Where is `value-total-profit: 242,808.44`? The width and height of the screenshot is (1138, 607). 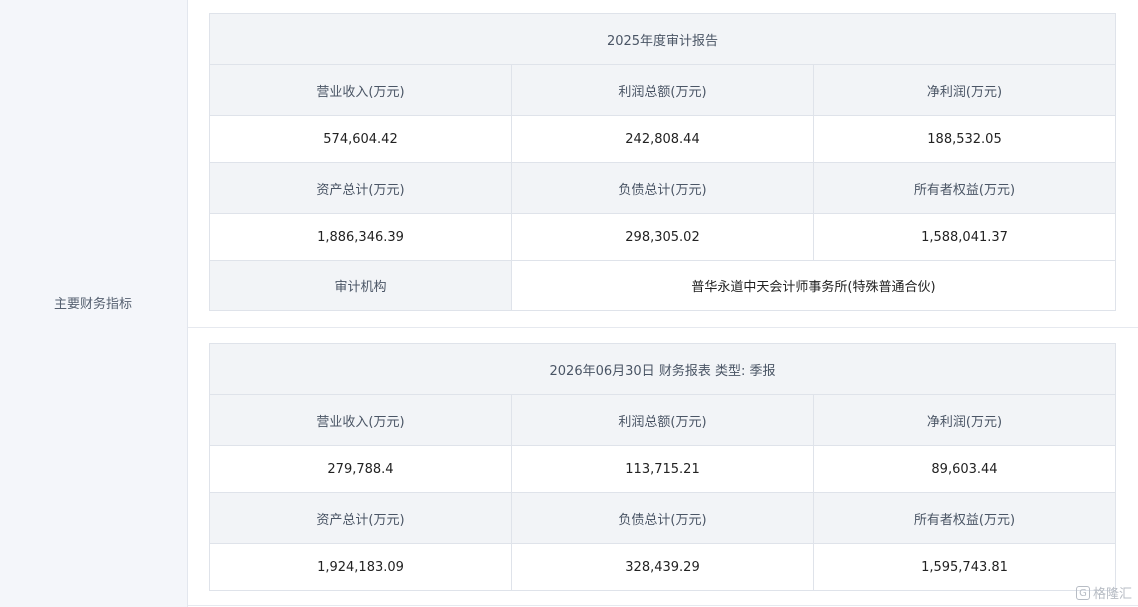 value-total-profit: 242,808.44 is located at coordinates (662, 139).